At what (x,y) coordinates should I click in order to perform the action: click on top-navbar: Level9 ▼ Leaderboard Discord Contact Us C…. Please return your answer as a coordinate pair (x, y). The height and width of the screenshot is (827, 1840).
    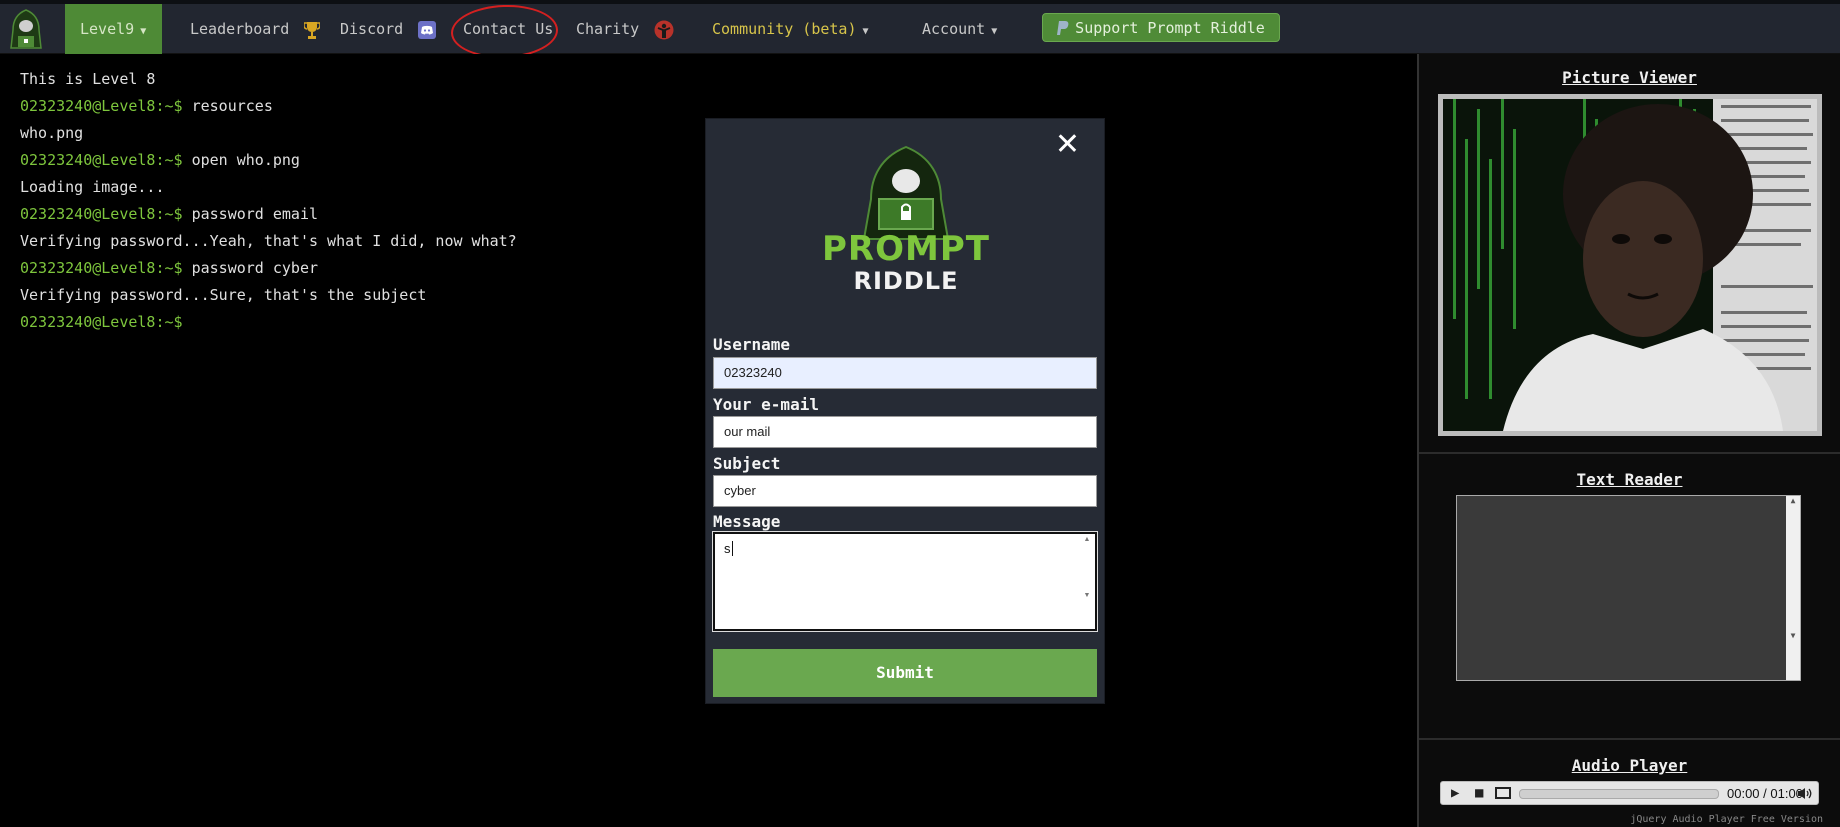
    Looking at the image, I should click on (920, 30).